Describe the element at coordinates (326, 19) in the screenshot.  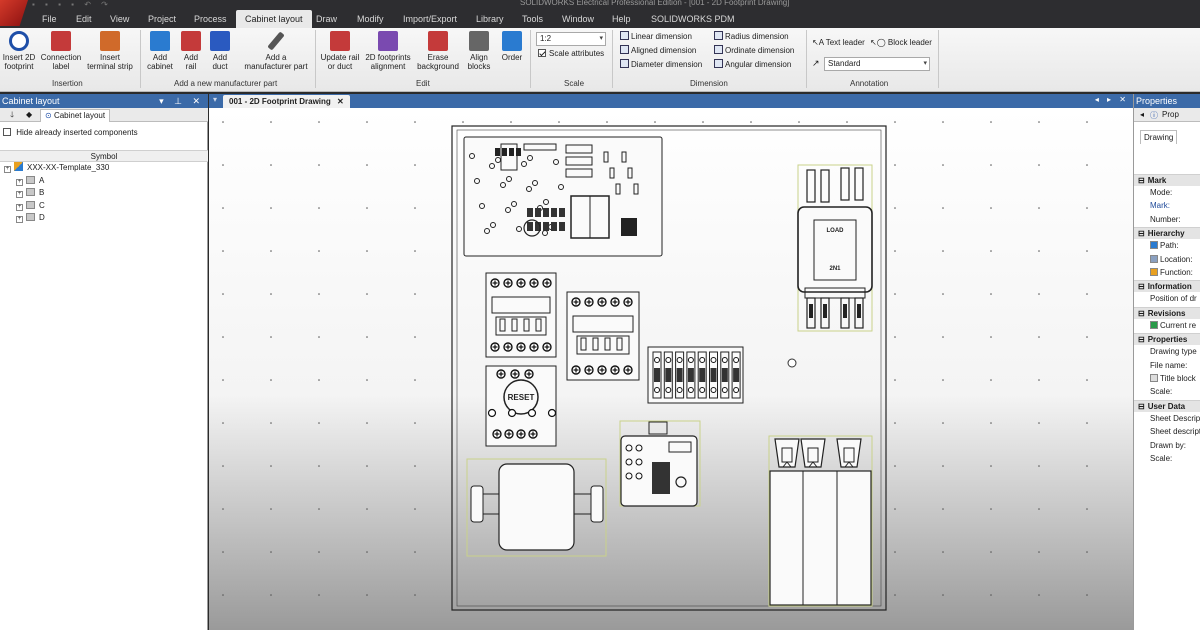
I see `menu-item-draw: Draw` at that location.